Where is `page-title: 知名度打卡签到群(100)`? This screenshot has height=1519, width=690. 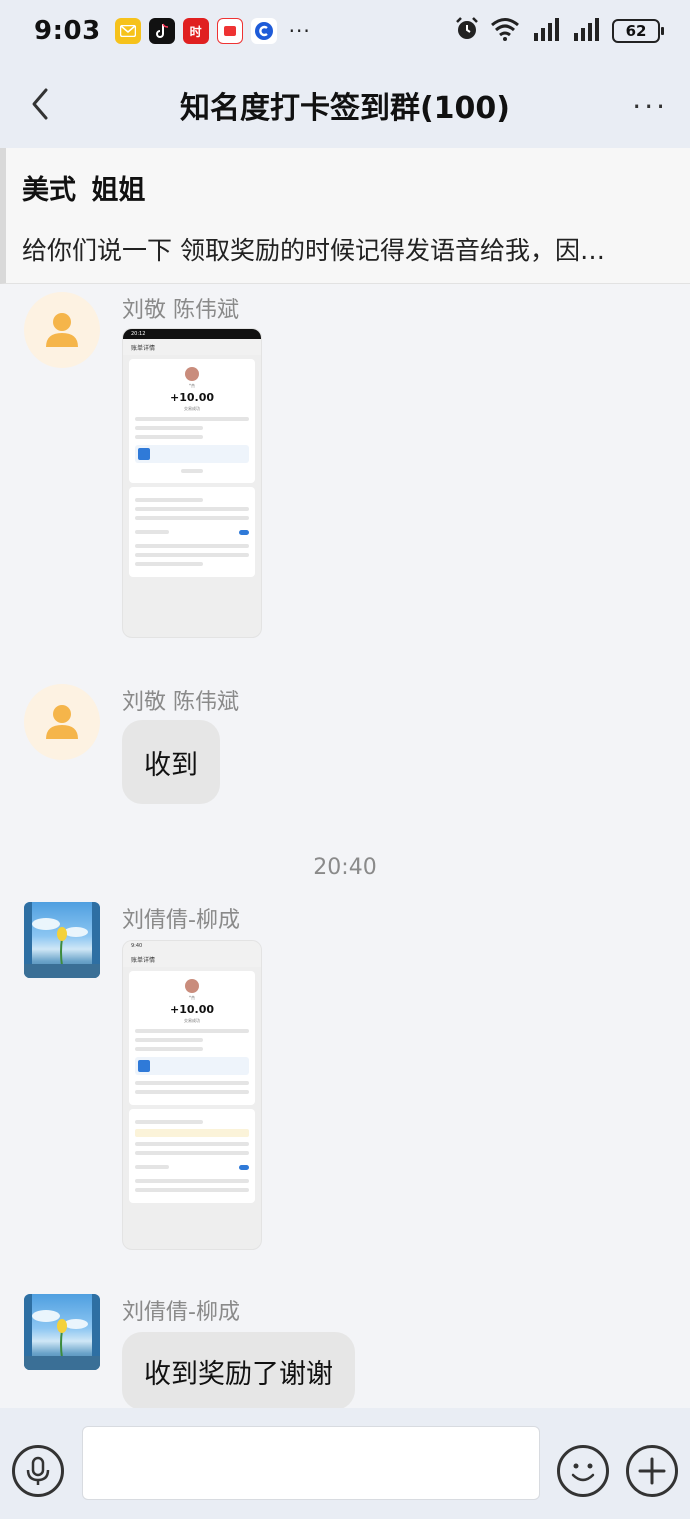 page-title: 知名度打卡签到群(100) is located at coordinates (345, 108).